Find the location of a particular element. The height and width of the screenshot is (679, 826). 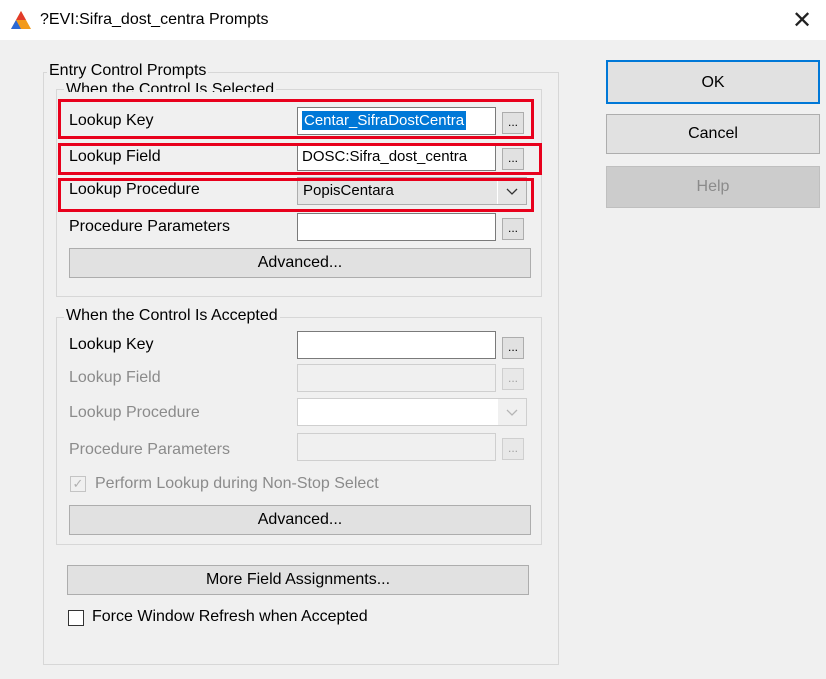

accepted-lookup-procedure-label: Lookup Procedure is located at coordinates (134, 412).